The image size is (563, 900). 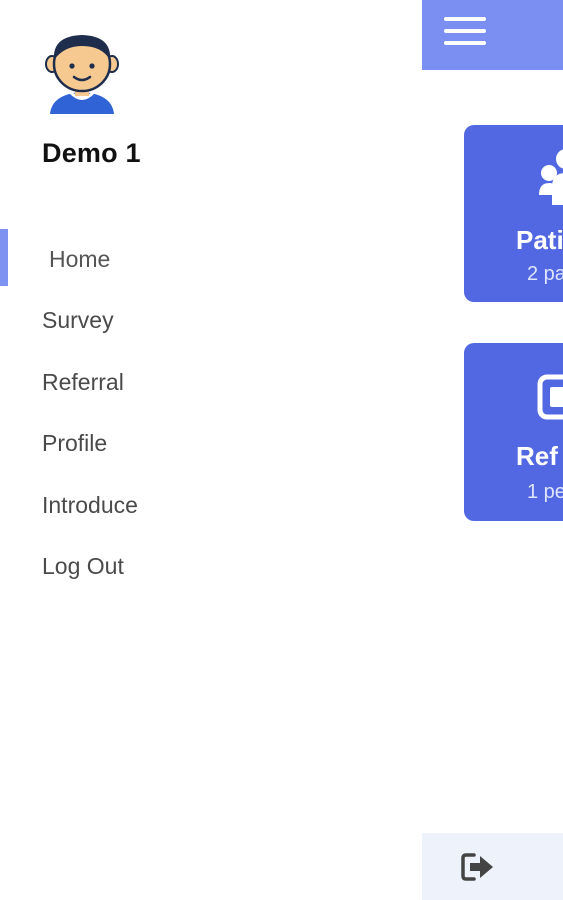 What do you see at coordinates (91, 153) in the screenshot?
I see `user-name: Demo 1` at bounding box center [91, 153].